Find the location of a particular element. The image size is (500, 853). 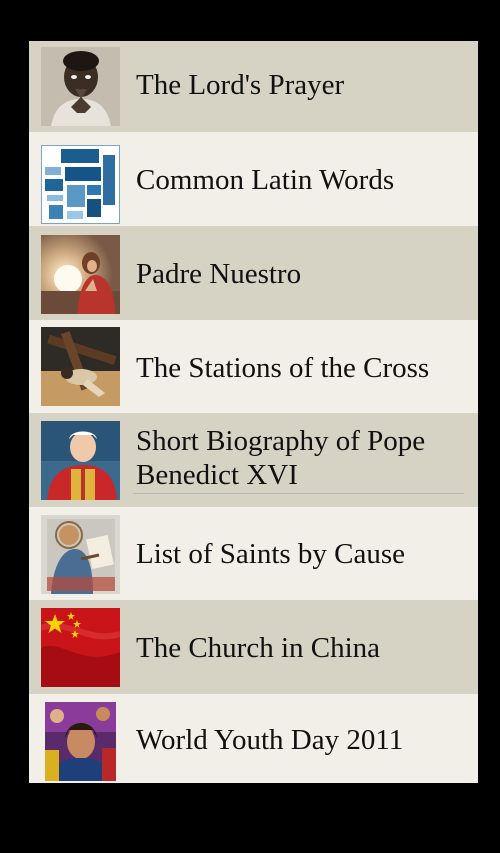

item-label: The Church in China is located at coordinates (258, 648).